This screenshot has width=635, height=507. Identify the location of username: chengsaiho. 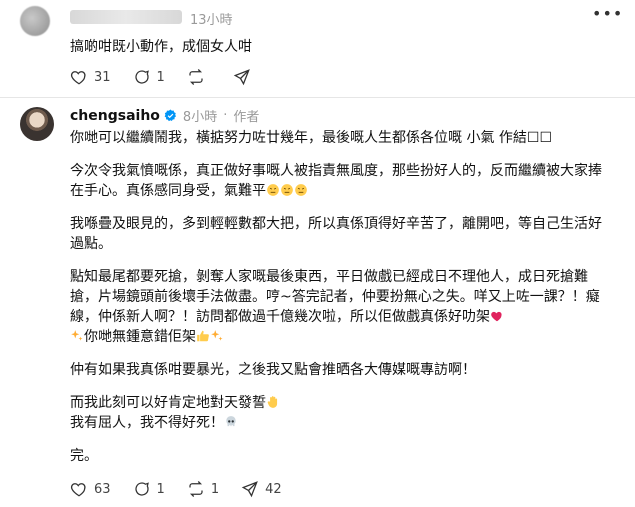
(115, 116).